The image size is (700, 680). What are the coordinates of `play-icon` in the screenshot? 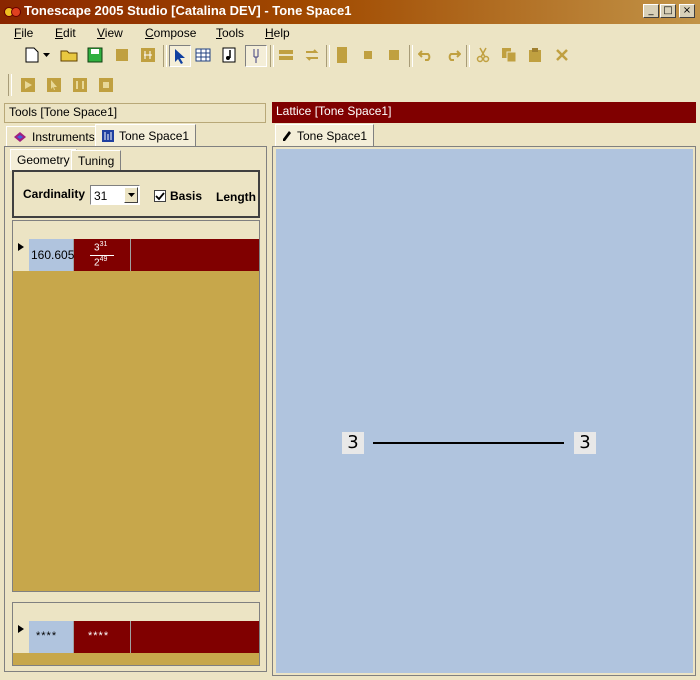 It's located at (28, 85).